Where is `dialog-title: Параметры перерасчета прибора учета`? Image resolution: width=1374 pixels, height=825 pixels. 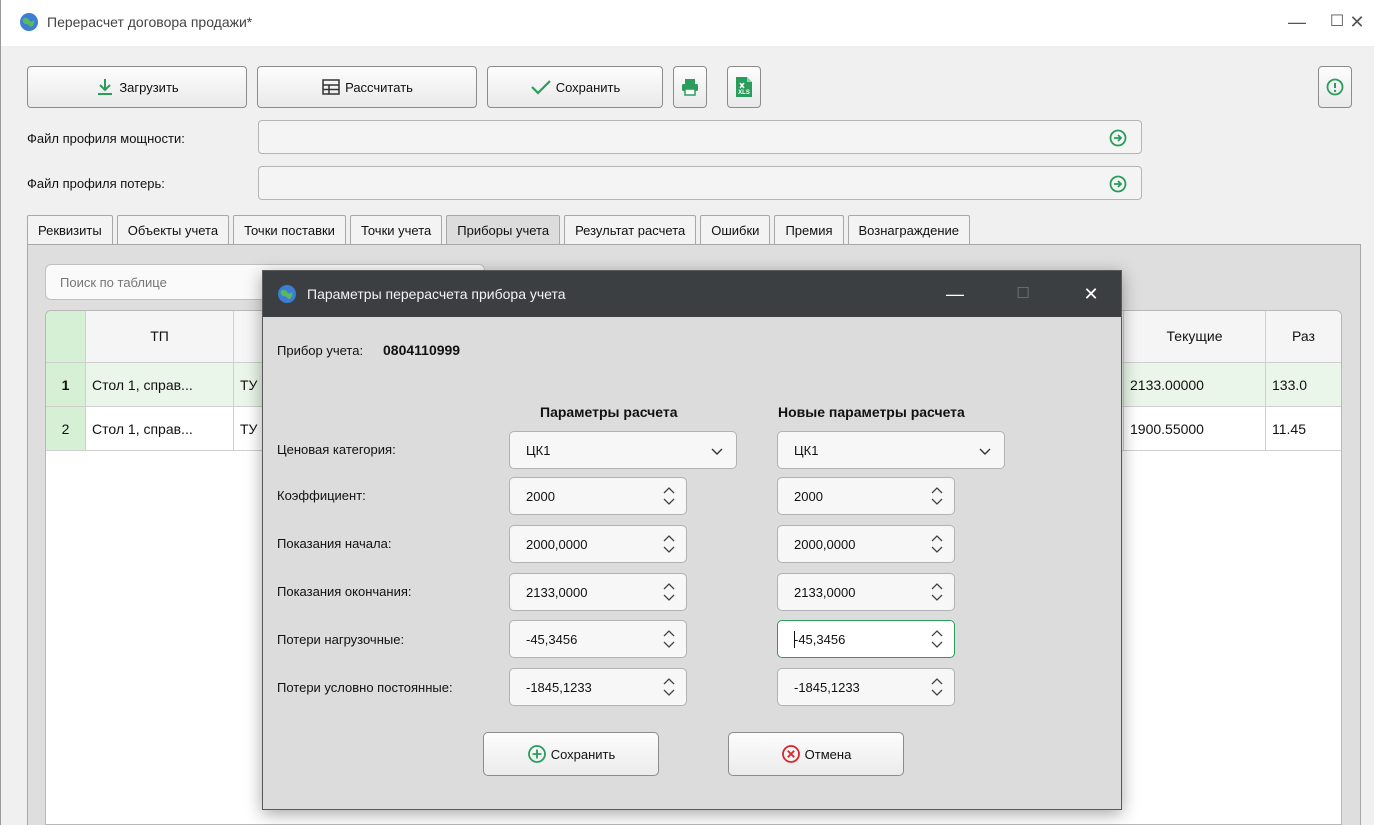
dialog-title: Параметры перерасчета прибора учета is located at coordinates (436, 294).